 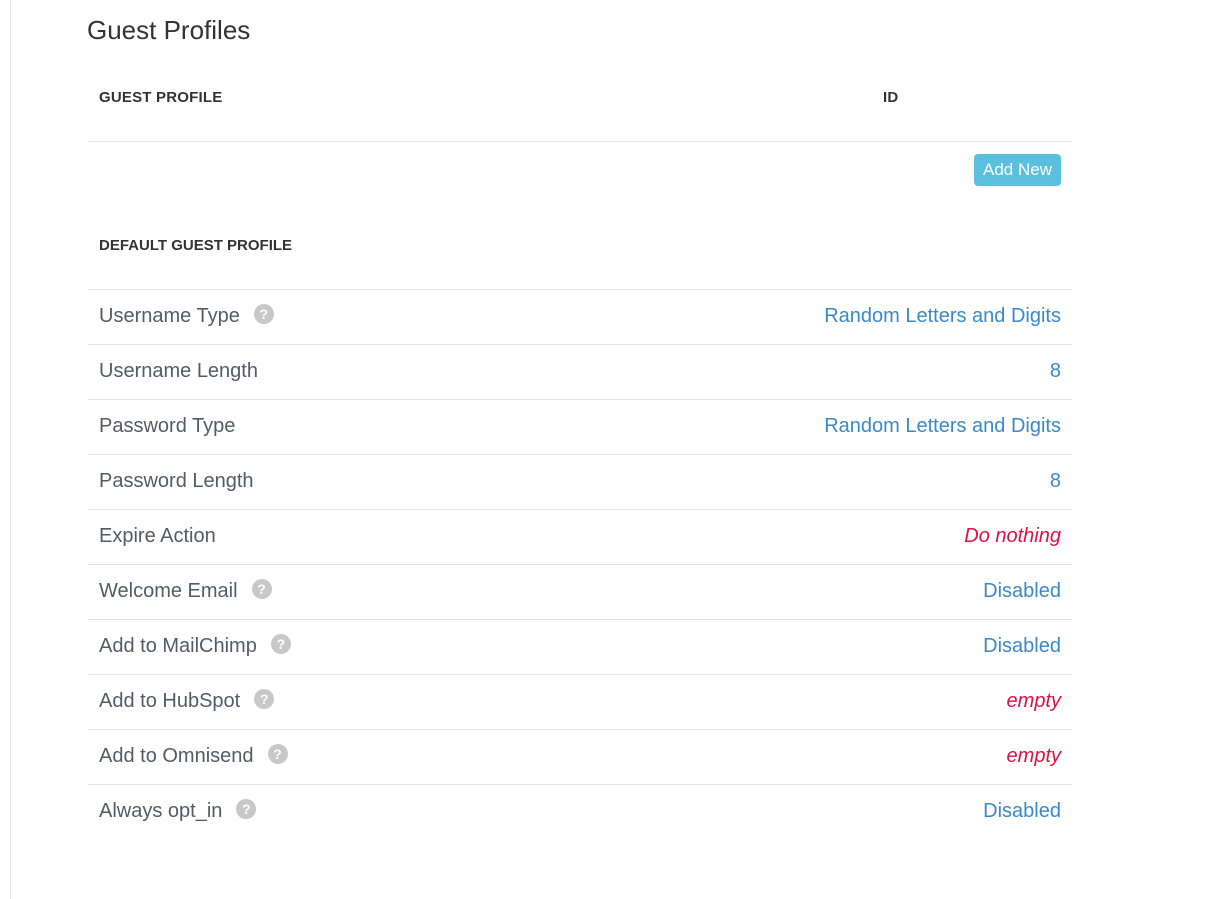 I want to click on setting-row-welcome-email: Welcome Email? Disabled, so click(x=580, y=592).